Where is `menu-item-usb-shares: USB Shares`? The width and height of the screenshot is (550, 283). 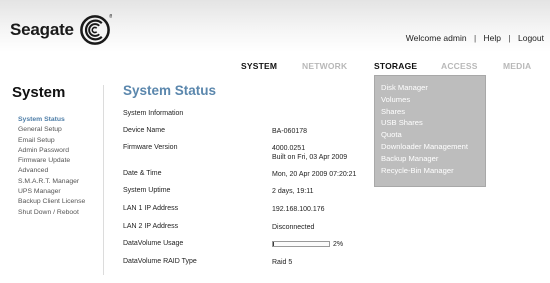
menu-item-usb-shares: USB Shares is located at coordinates (433, 123).